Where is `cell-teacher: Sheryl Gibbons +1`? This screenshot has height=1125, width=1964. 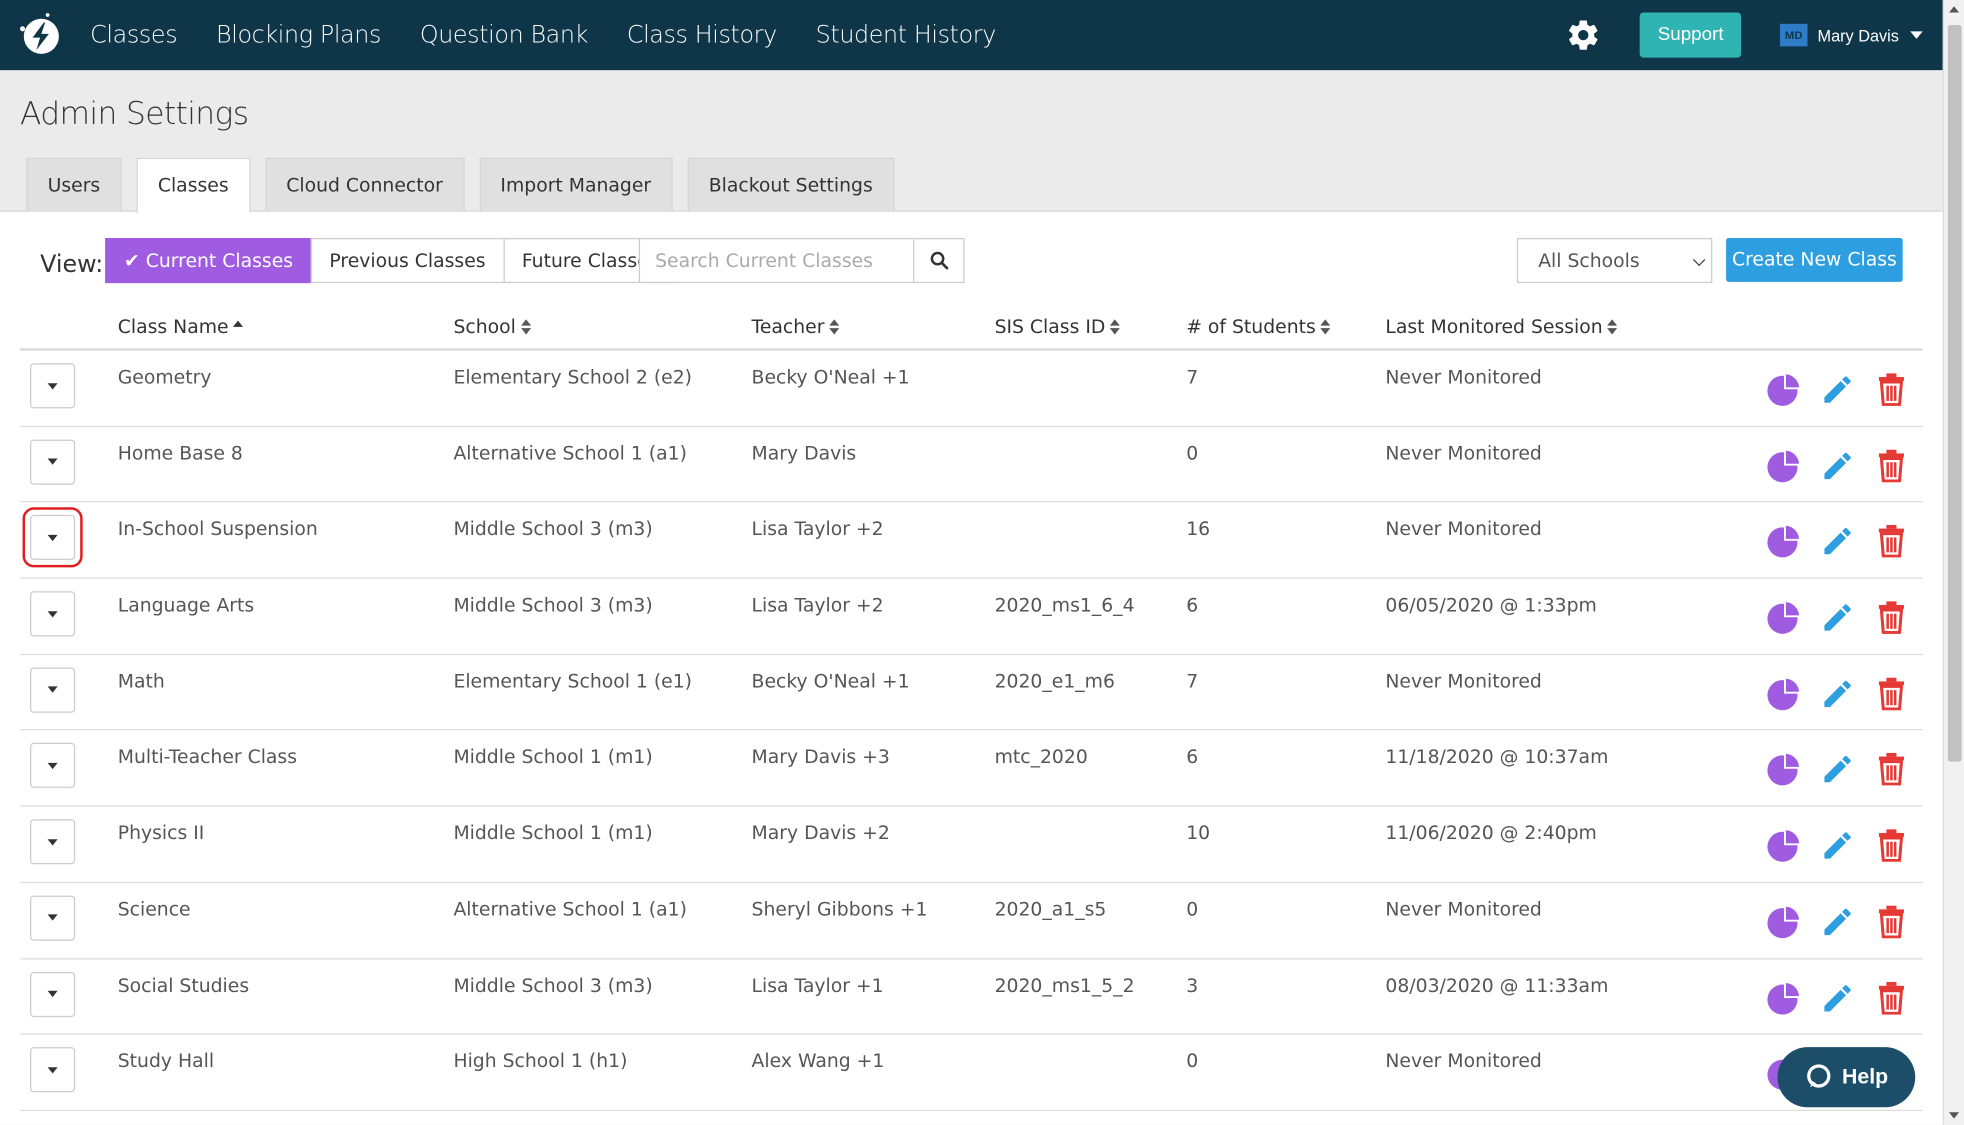 cell-teacher: Sheryl Gibbons +1 is located at coordinates (839, 909).